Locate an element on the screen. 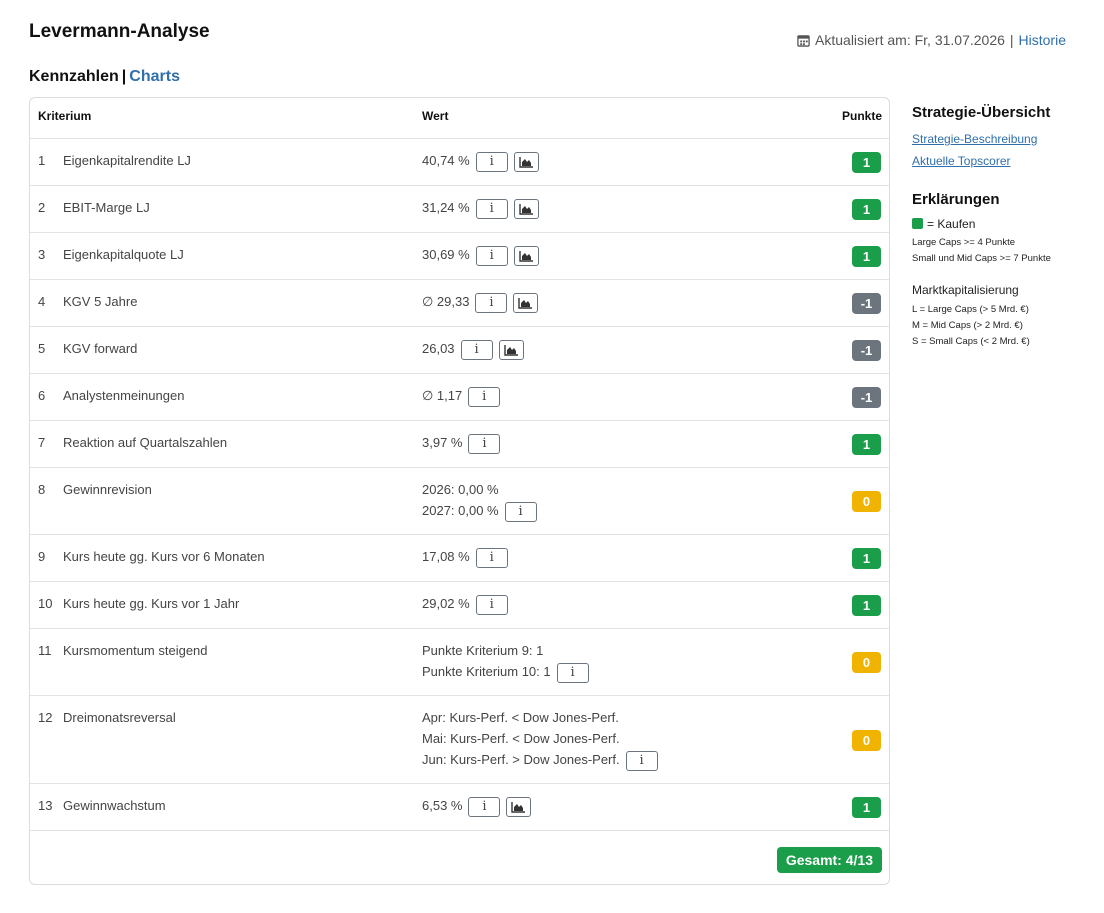 The width and height of the screenshot is (1104, 913). row-value: 29,02 % i is located at coordinates (465, 604).